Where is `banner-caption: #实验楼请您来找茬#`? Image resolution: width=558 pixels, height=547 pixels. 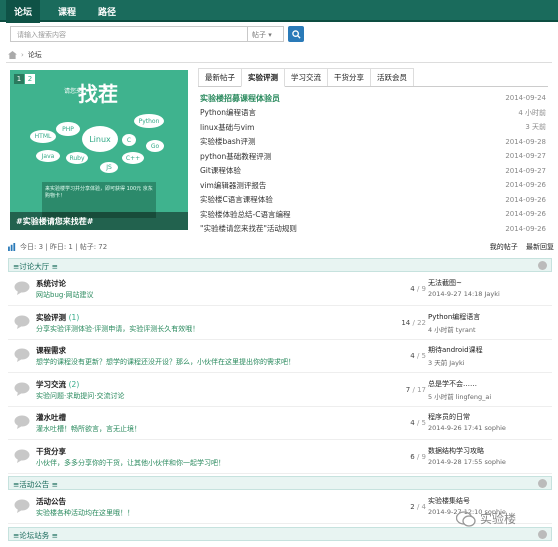 banner-caption: #实验楼请您来找茬# is located at coordinates (99, 221).